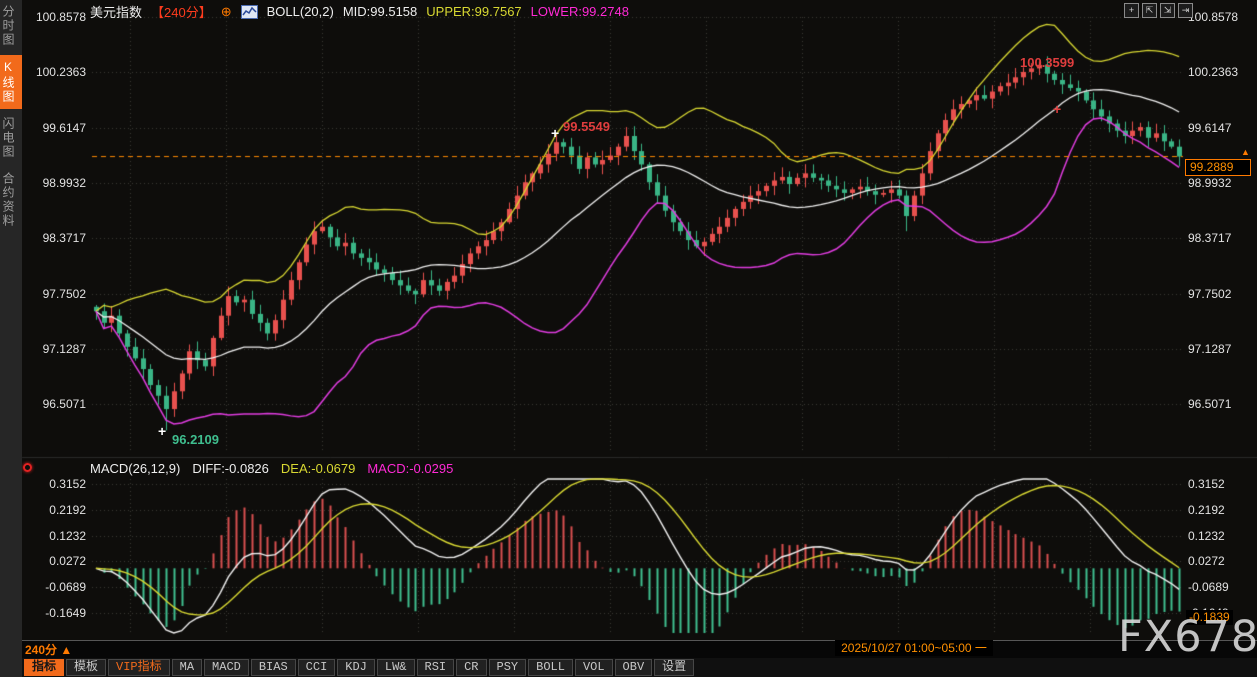 This screenshot has width=1257, height=677. I want to click on price-annotation: 100.3599, so click(1047, 62).